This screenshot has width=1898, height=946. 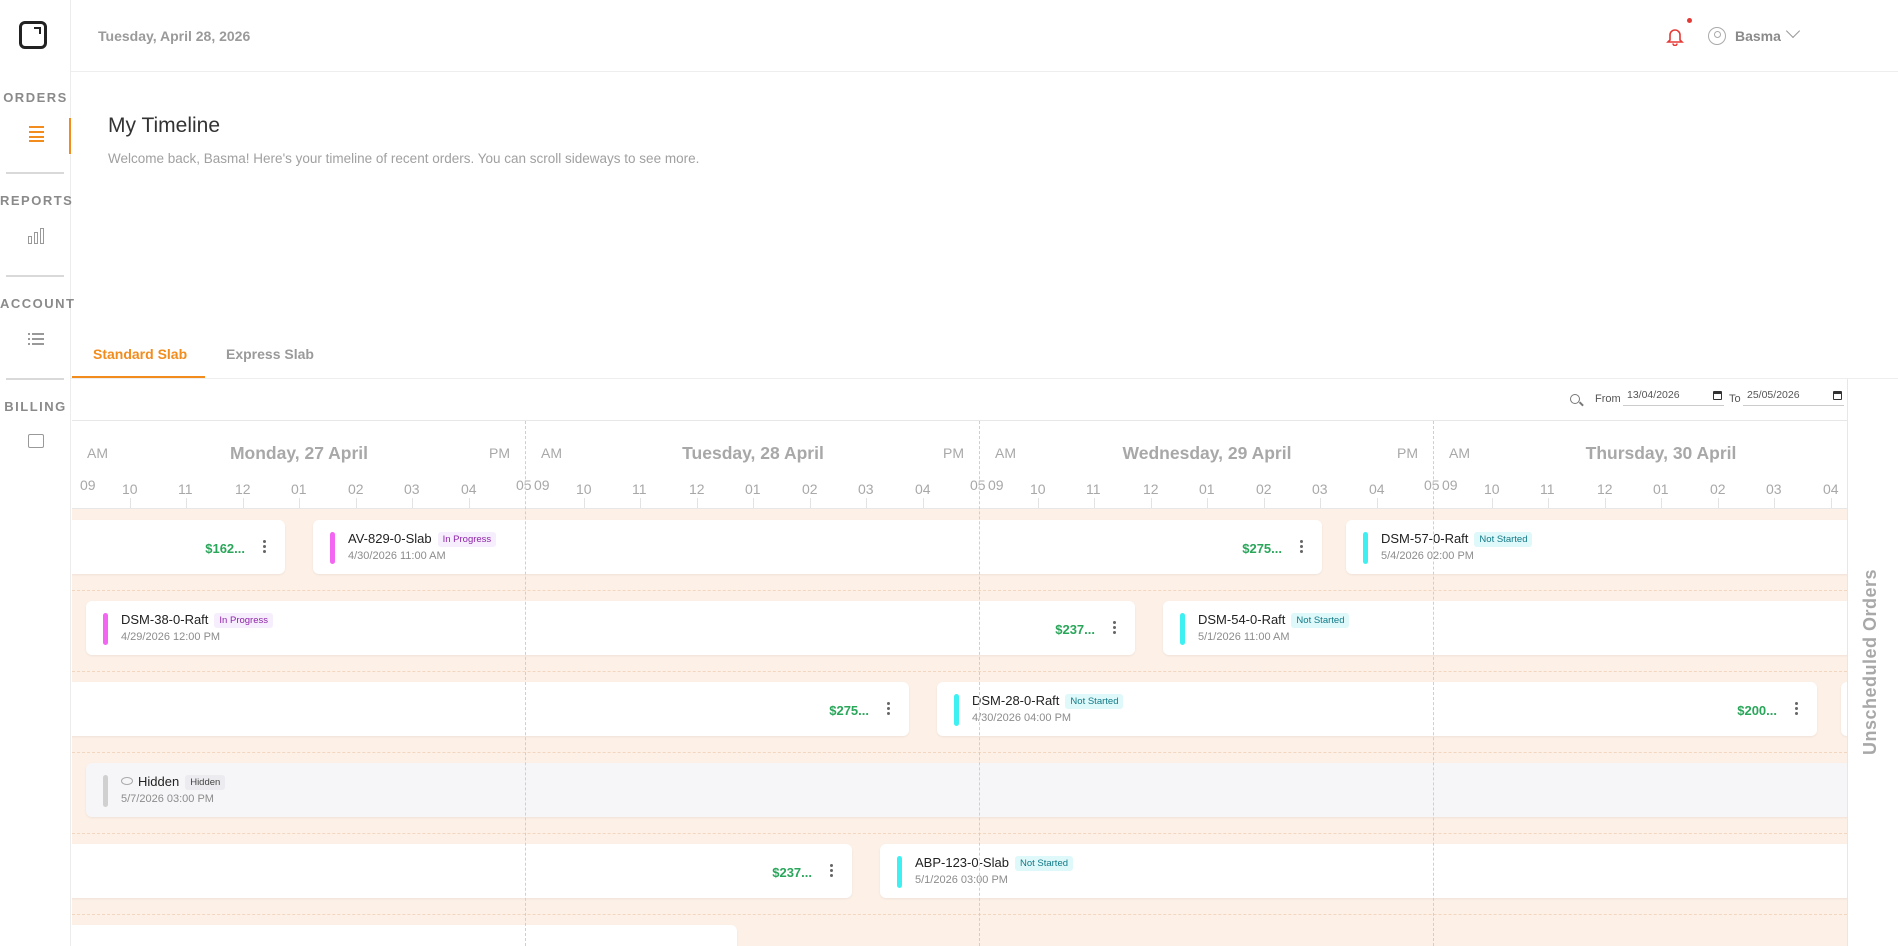 What do you see at coordinates (1425, 538) in the screenshot?
I see `order-title: DSM-57-0-Raft` at bounding box center [1425, 538].